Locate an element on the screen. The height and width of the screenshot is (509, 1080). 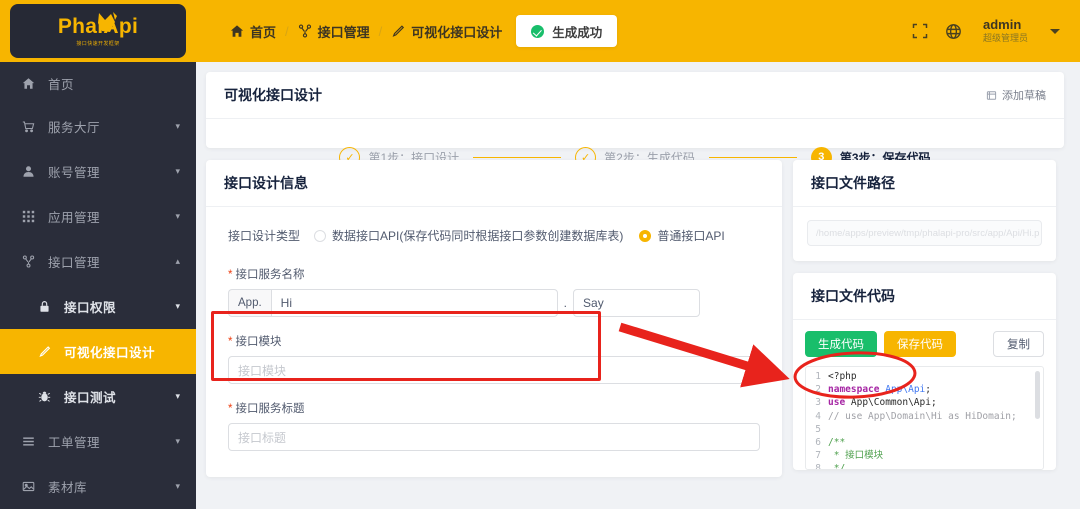
sidebar-item-1: 服务大厅 ▾ is located at coordinates (98, 126).